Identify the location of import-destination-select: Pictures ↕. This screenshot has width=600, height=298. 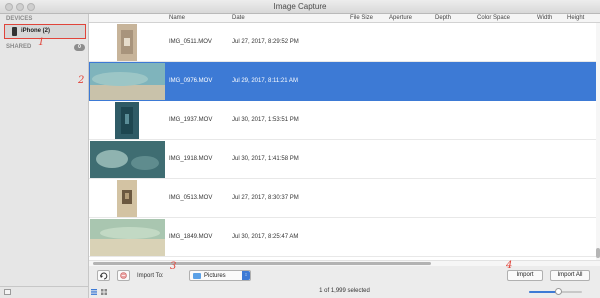
(220, 275).